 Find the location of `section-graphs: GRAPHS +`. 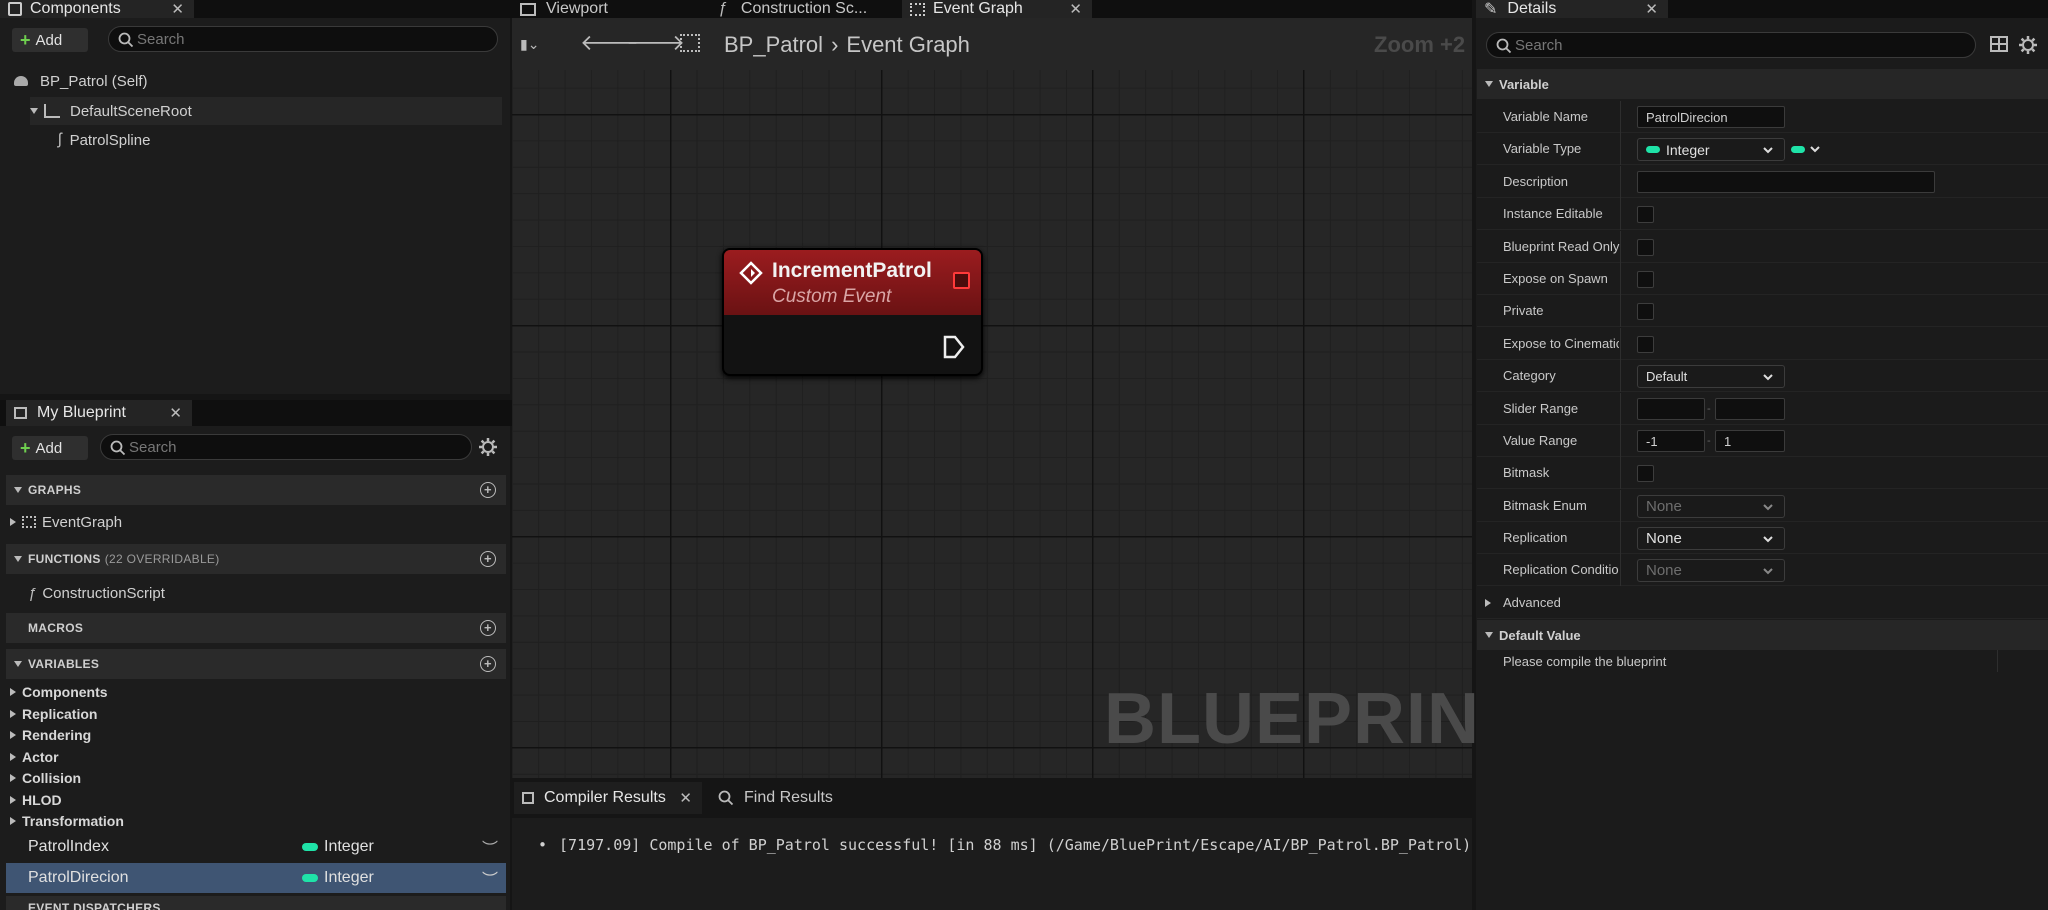

section-graphs: GRAPHS + is located at coordinates (256, 490).